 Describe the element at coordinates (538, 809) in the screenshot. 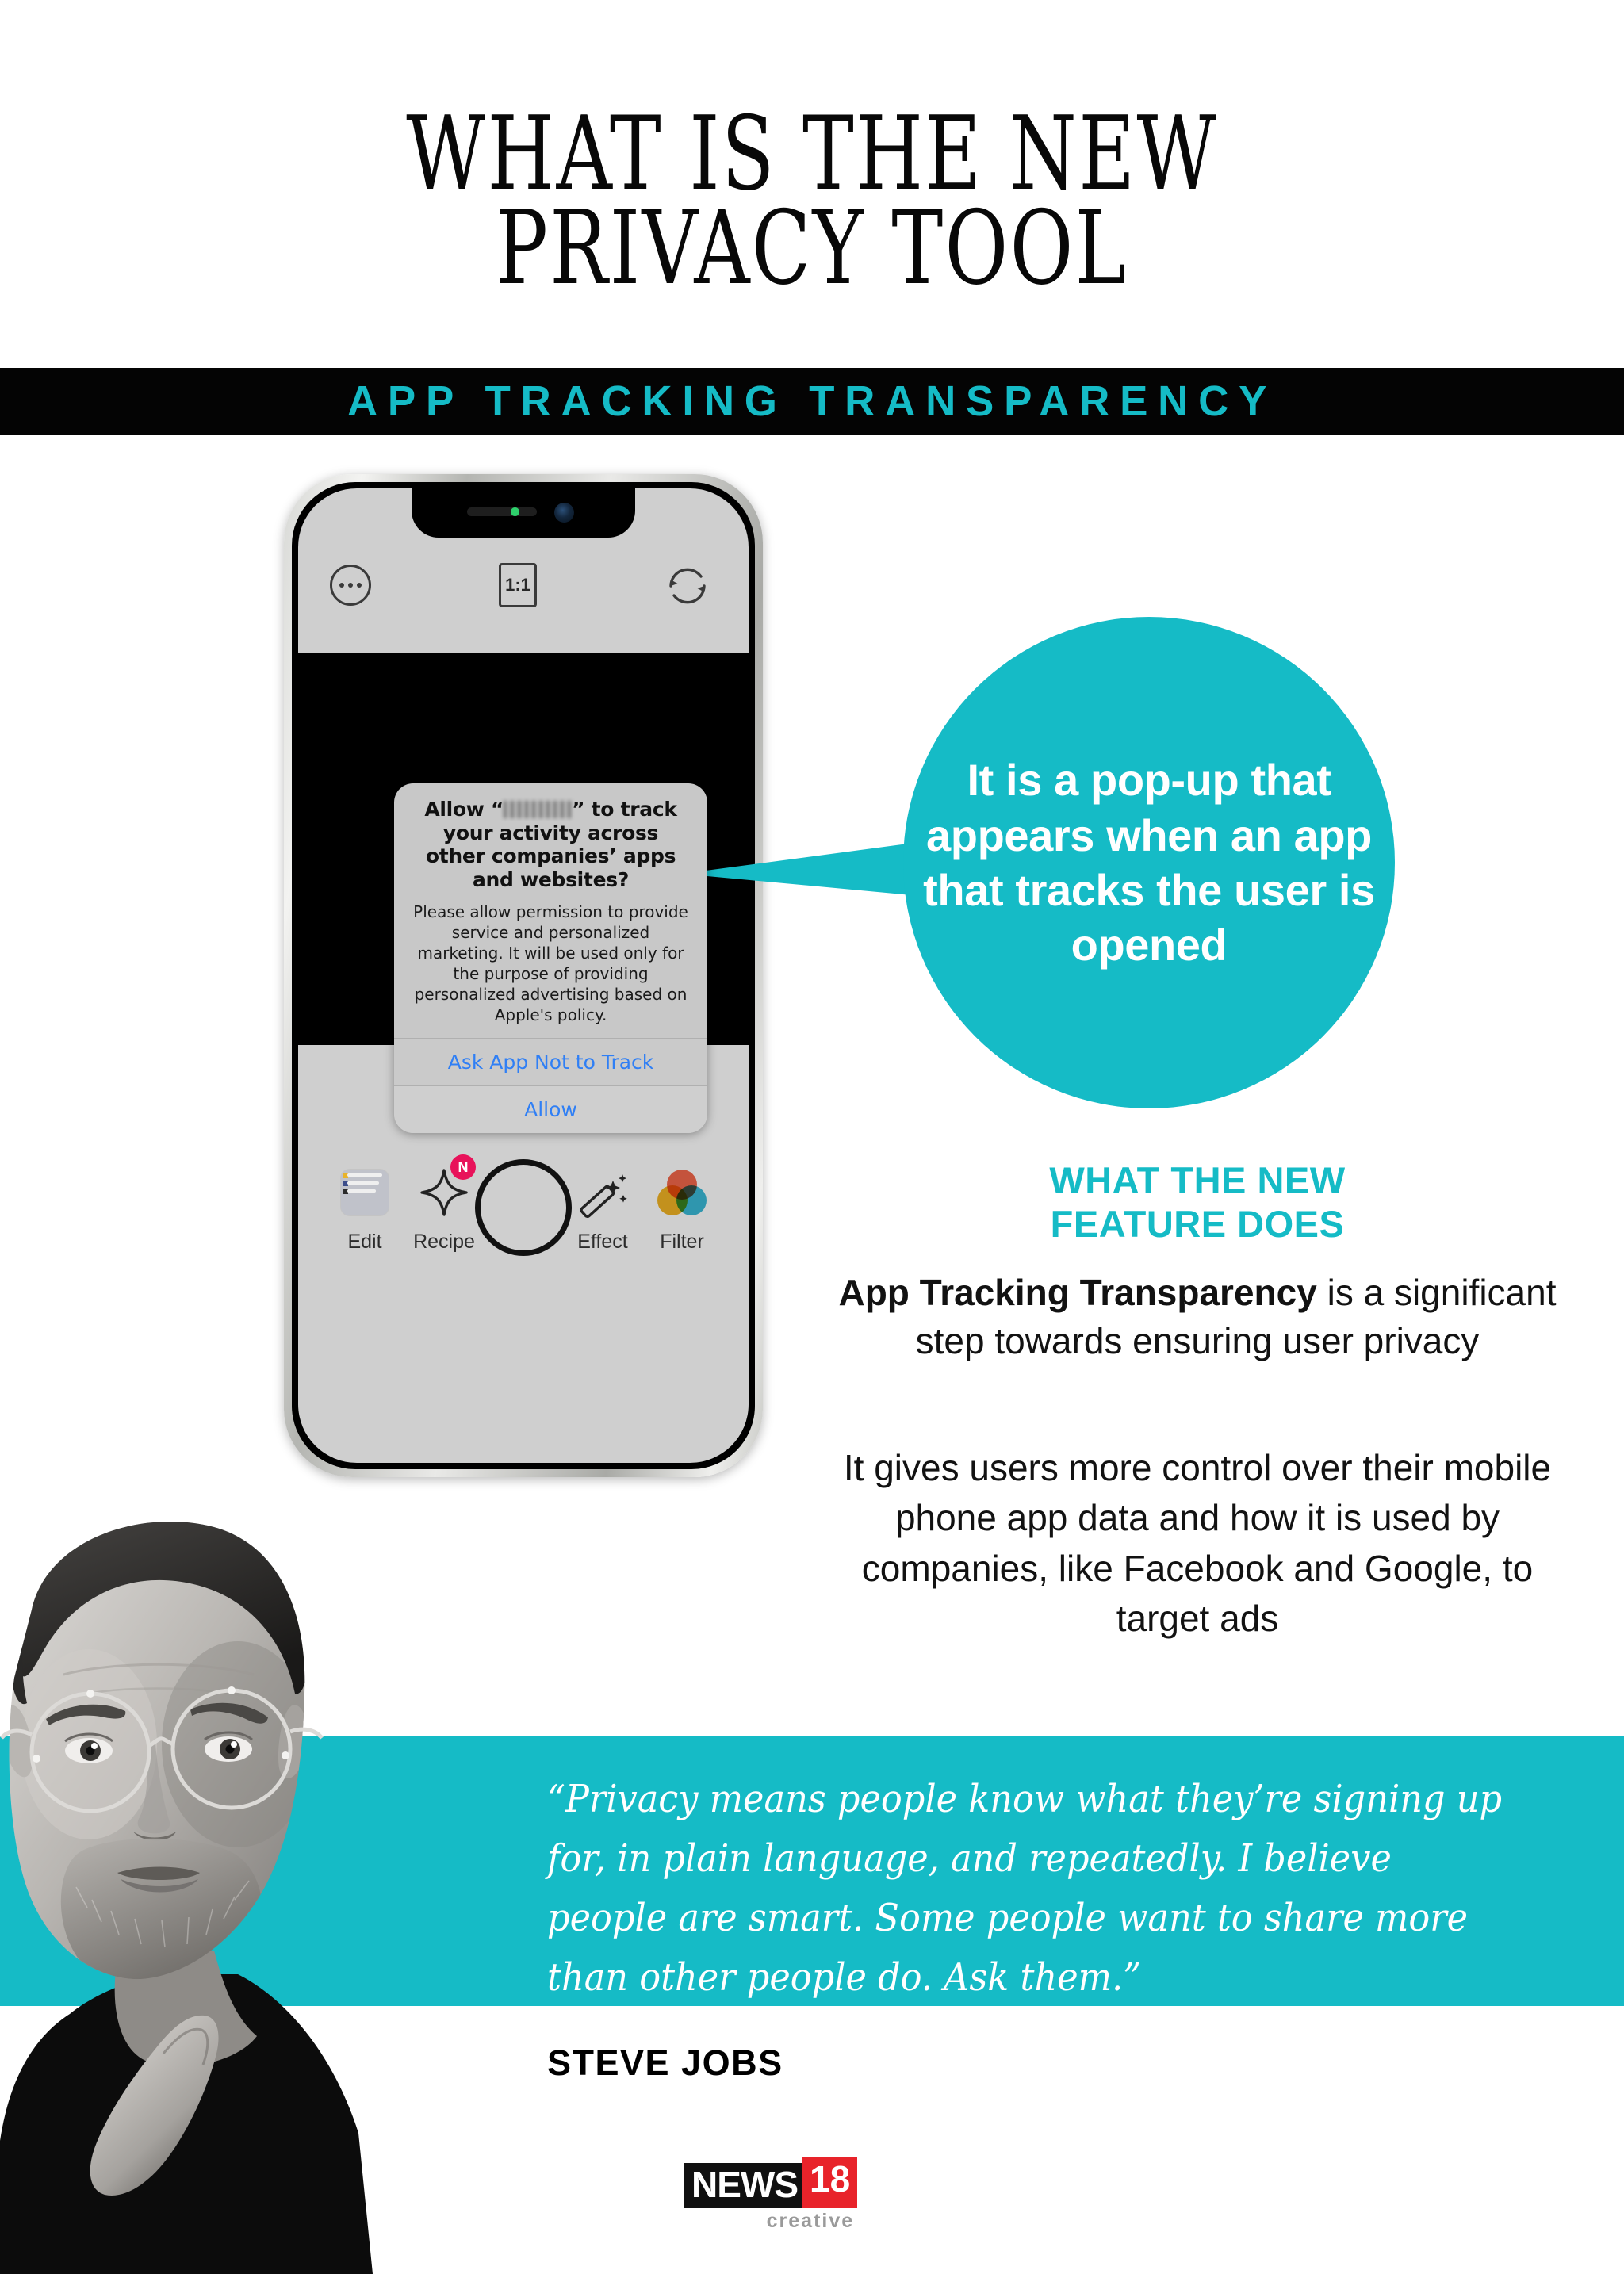

I see `redacted-app-name` at that location.